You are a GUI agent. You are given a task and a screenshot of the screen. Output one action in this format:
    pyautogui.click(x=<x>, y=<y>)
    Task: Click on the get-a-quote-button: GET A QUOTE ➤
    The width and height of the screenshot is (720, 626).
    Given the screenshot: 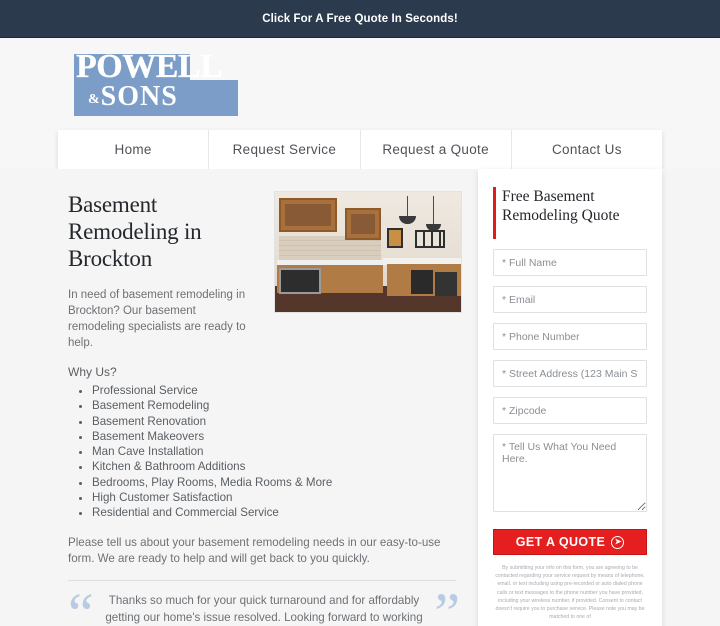 What is the action you would take?
    pyautogui.click(x=570, y=542)
    